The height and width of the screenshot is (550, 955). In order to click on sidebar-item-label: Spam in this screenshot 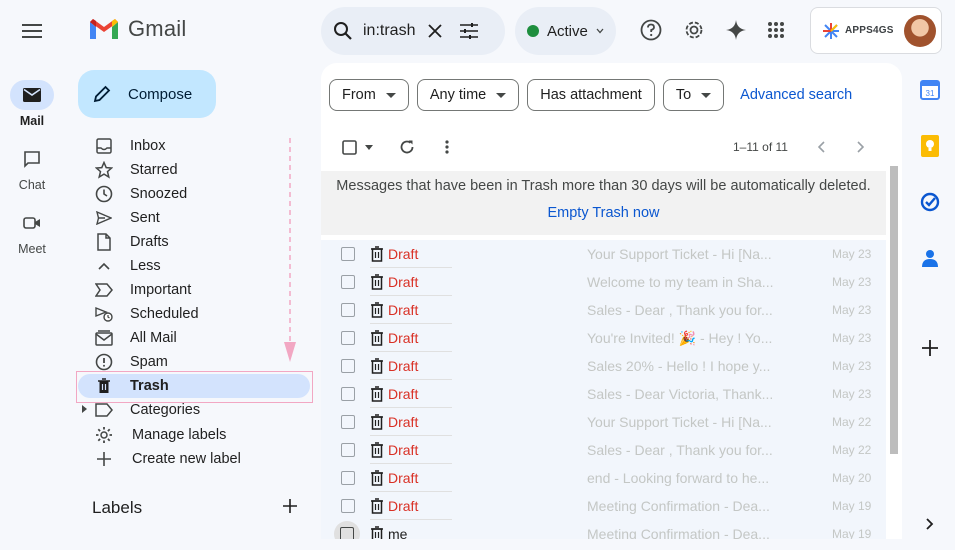, I will do `click(149, 362)`.